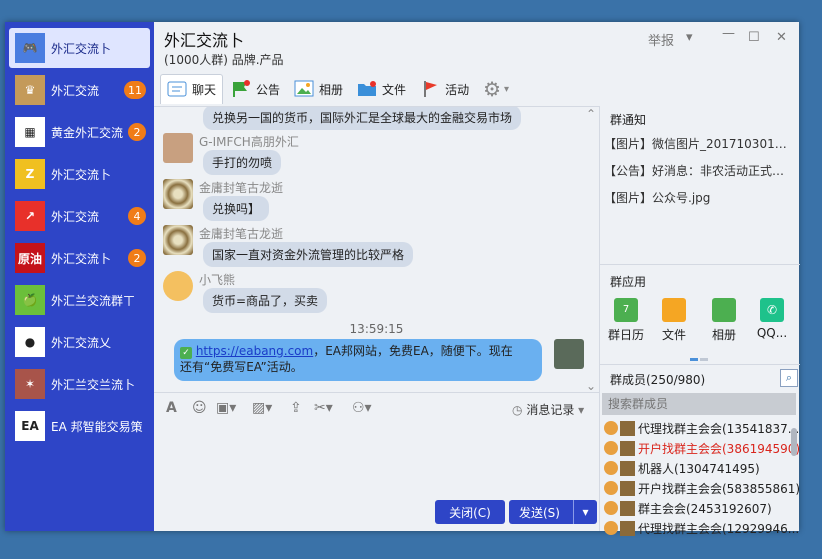  What do you see at coordinates (496, 89) in the screenshot?
I see `settings-menu: ⚙ ▾` at bounding box center [496, 89].